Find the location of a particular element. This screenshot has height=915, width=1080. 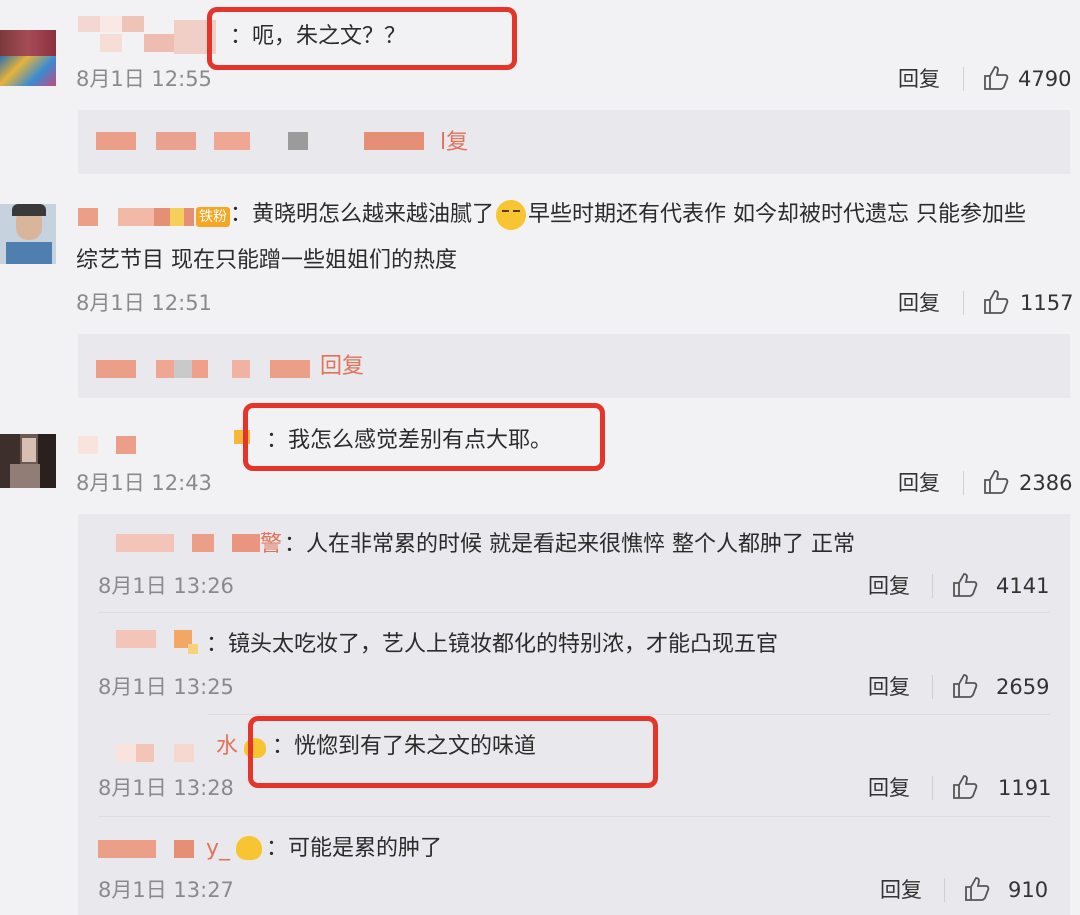

username-tail: y_ is located at coordinates (218, 849).